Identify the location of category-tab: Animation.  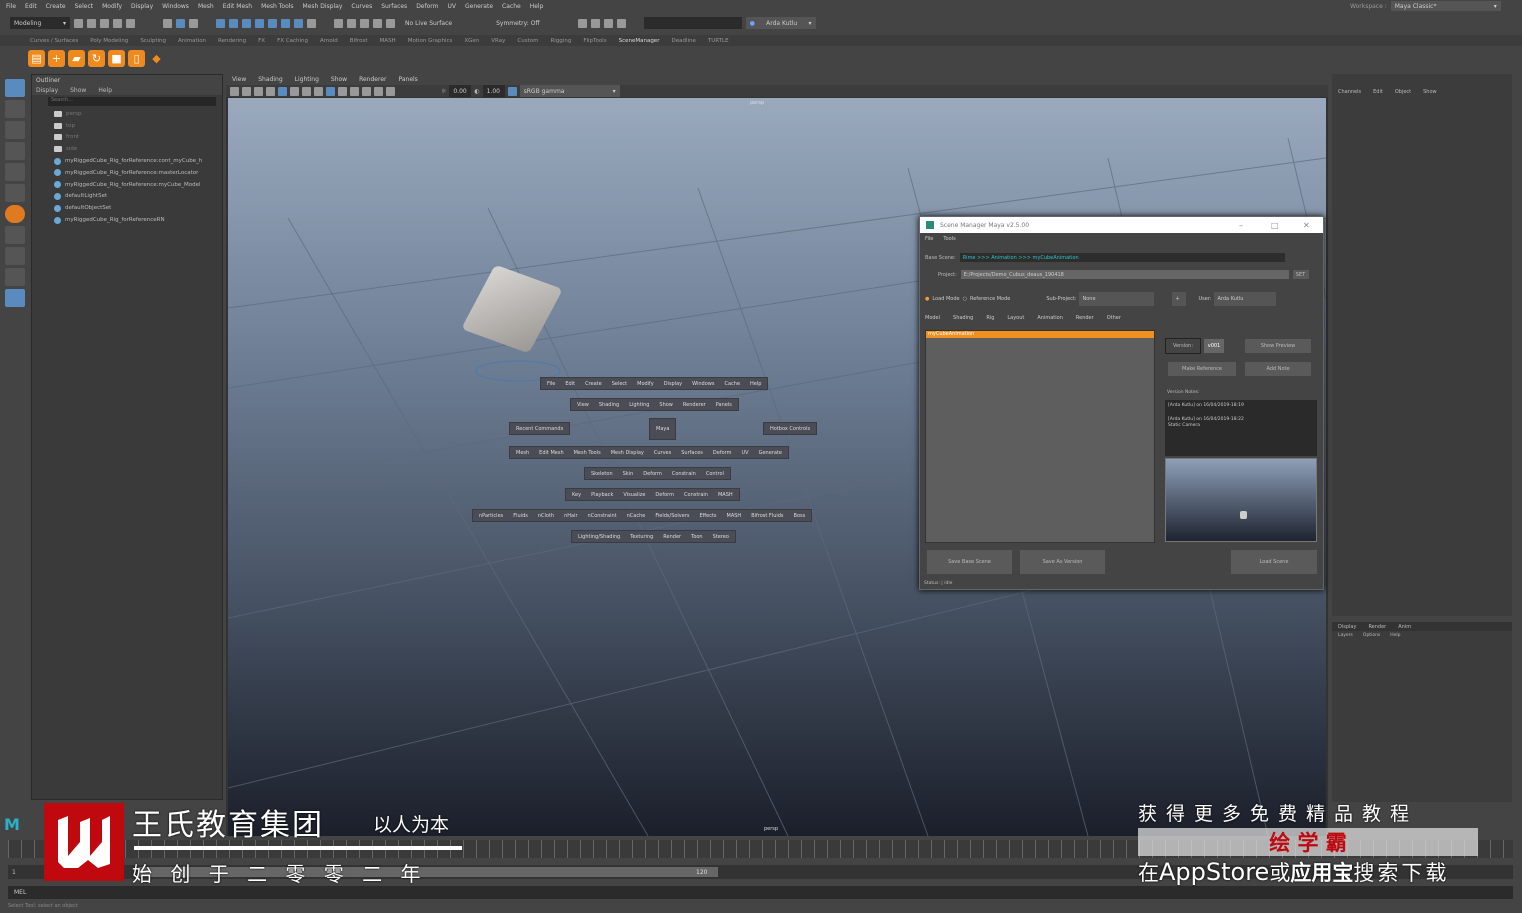
(1050, 318).